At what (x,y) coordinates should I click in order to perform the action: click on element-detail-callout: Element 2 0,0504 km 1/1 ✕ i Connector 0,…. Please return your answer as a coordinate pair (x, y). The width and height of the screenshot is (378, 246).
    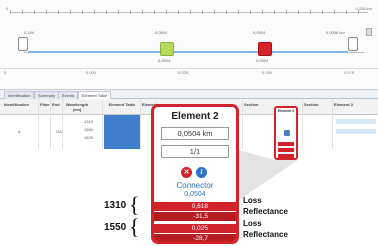
    Looking at the image, I should click on (195, 174).